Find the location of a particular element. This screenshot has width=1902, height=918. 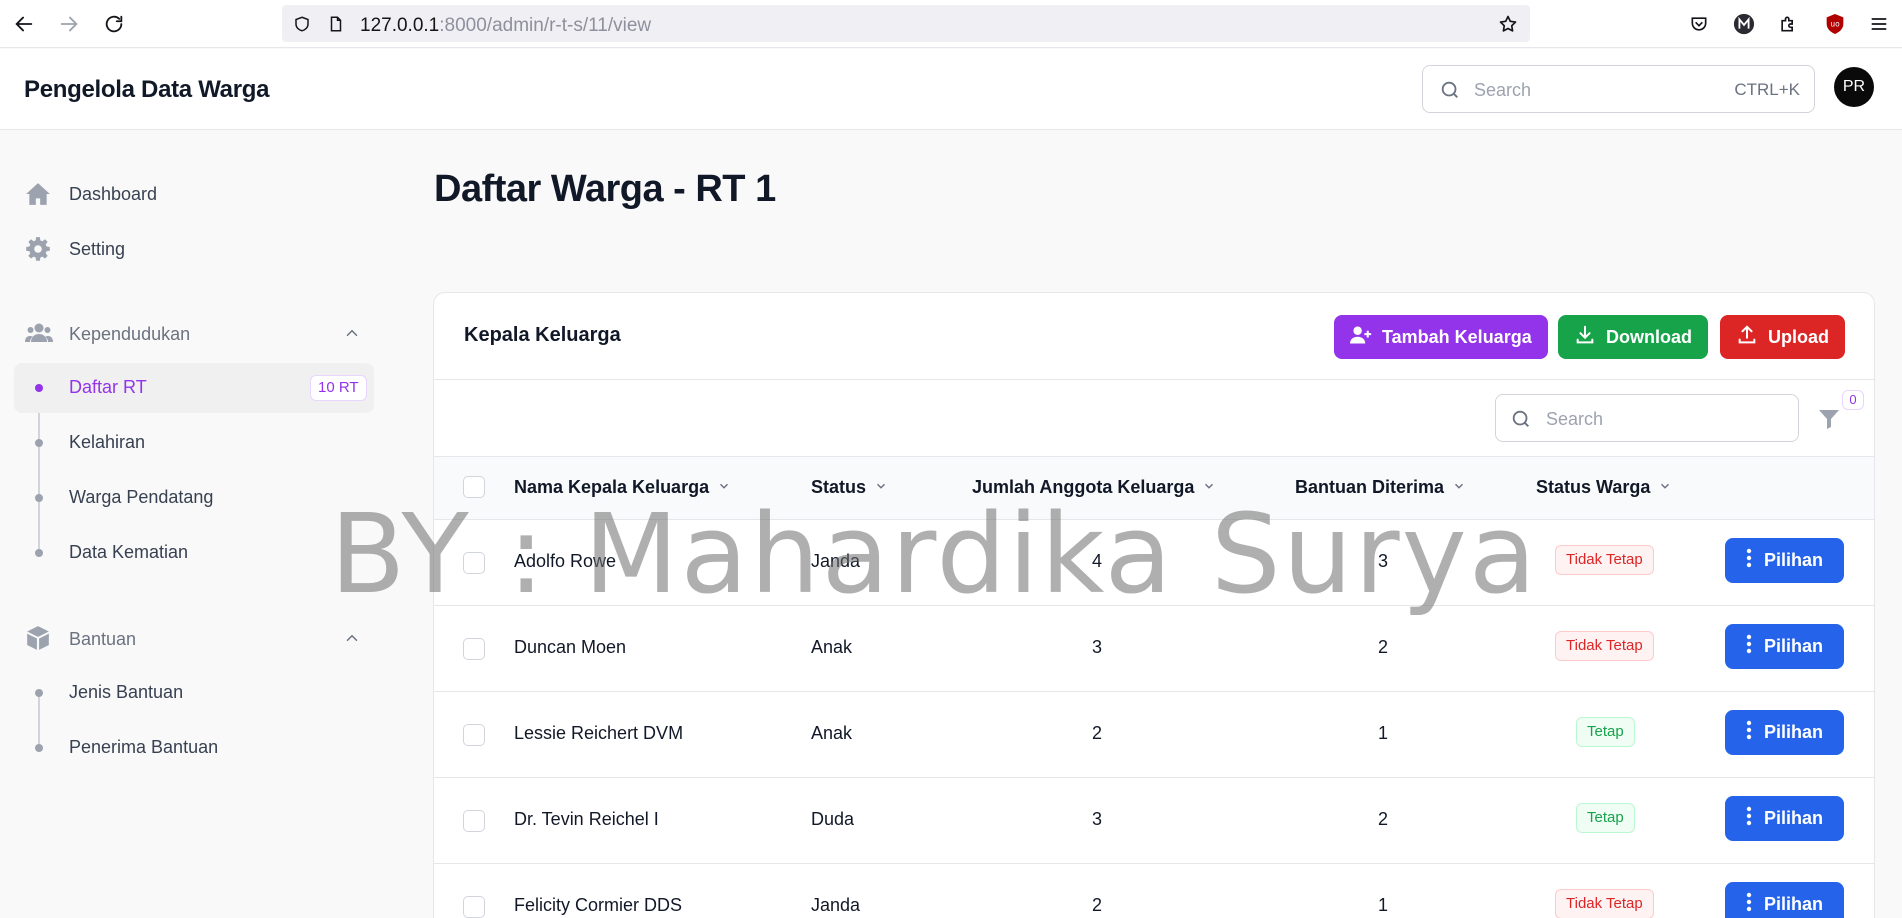

filter-icon is located at coordinates (1830, 419).